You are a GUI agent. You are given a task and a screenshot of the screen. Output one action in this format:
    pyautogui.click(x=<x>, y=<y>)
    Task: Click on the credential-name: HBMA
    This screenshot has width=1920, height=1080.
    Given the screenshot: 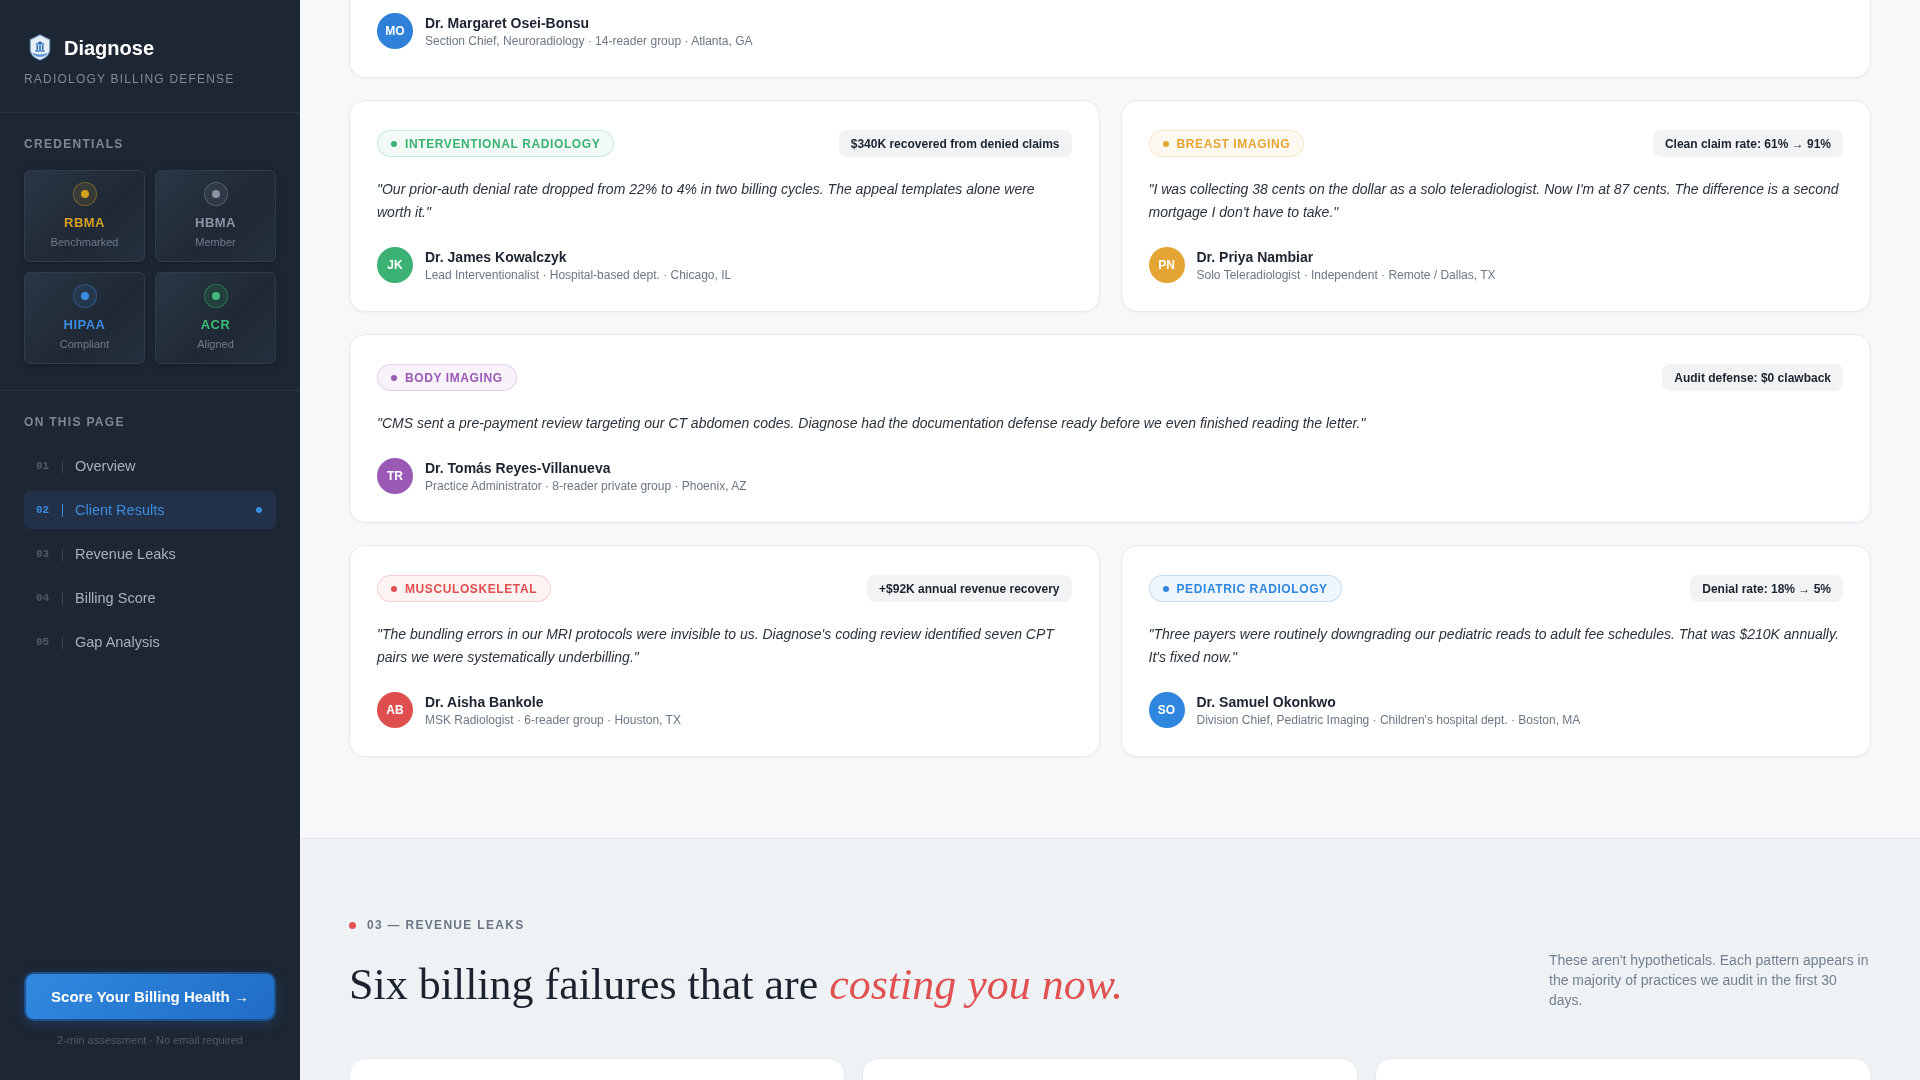 What is the action you would take?
    pyautogui.click(x=215, y=223)
    